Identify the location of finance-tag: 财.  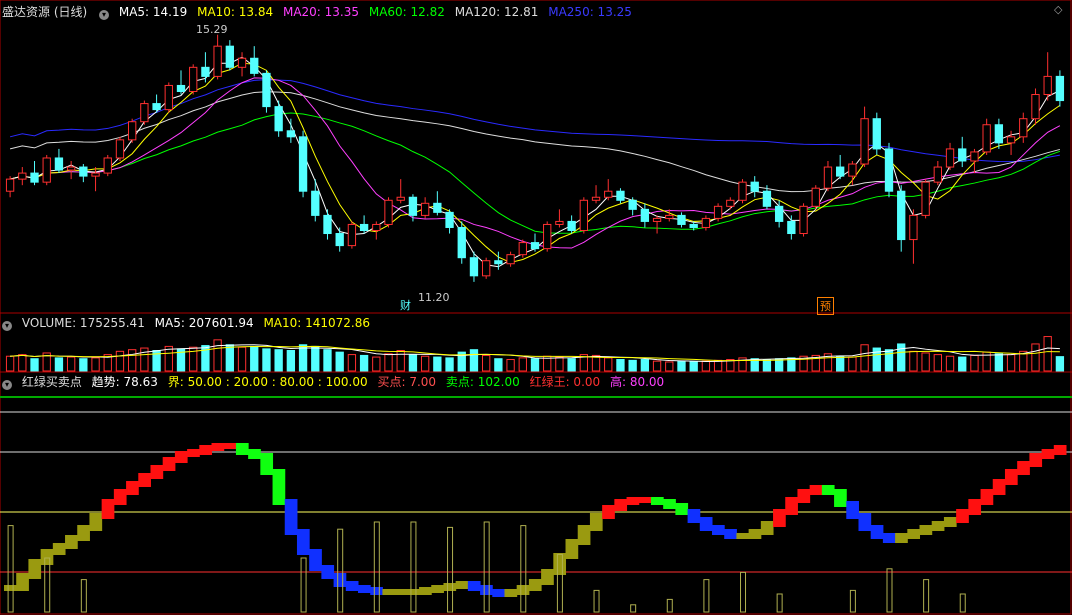
(405, 305).